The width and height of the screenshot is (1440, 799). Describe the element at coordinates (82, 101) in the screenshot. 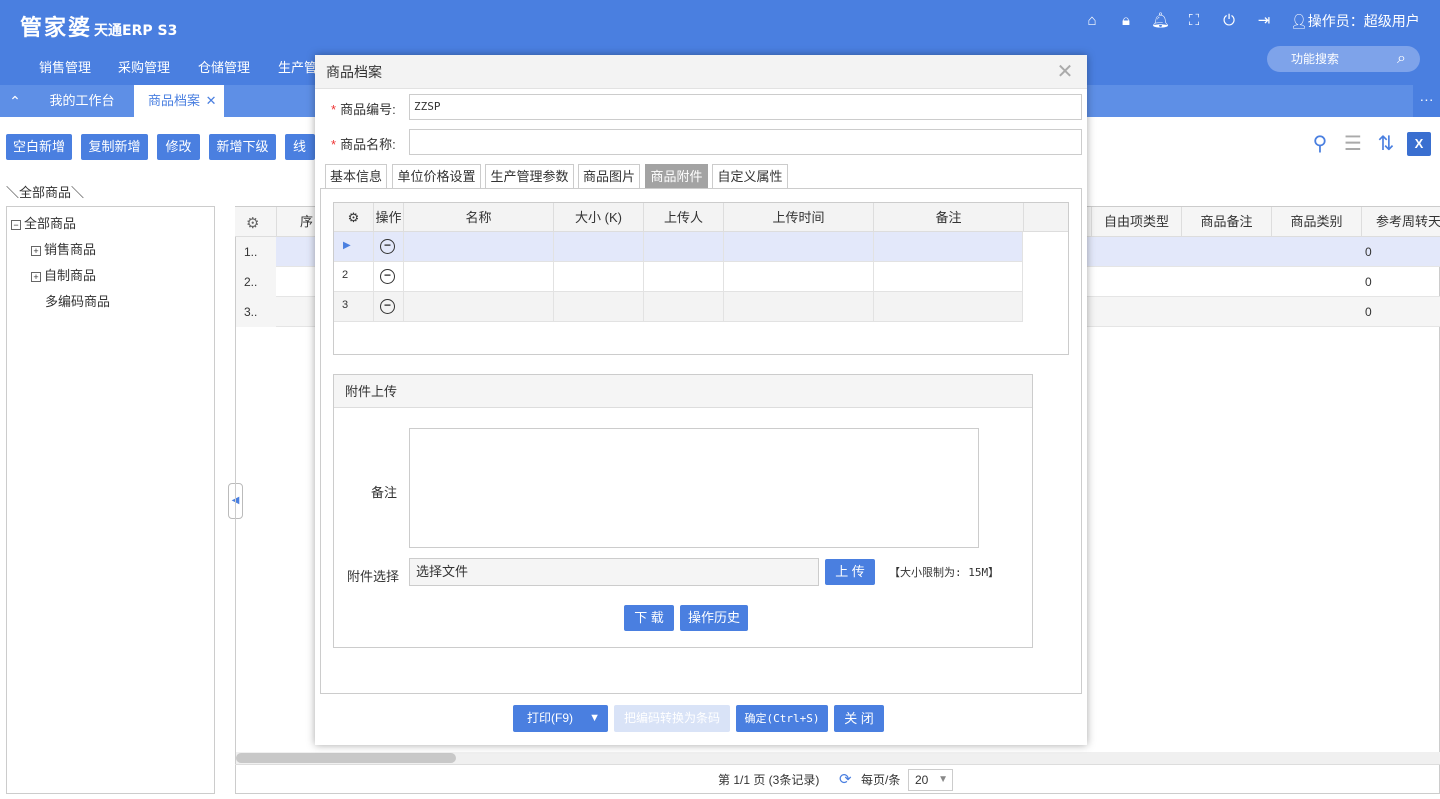

I see `tab-workbench: 我的工作台` at that location.